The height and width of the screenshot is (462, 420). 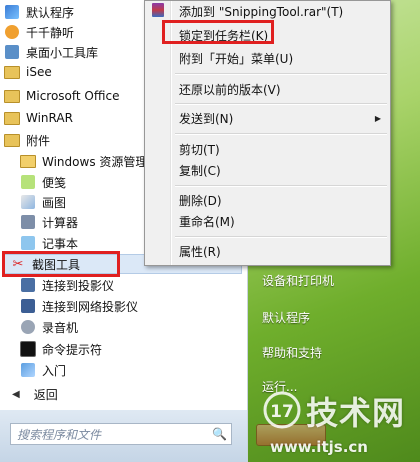 What do you see at coordinates (200, 170) in the screenshot?
I see `menu-item-label: 复制(C)` at bounding box center [200, 170].